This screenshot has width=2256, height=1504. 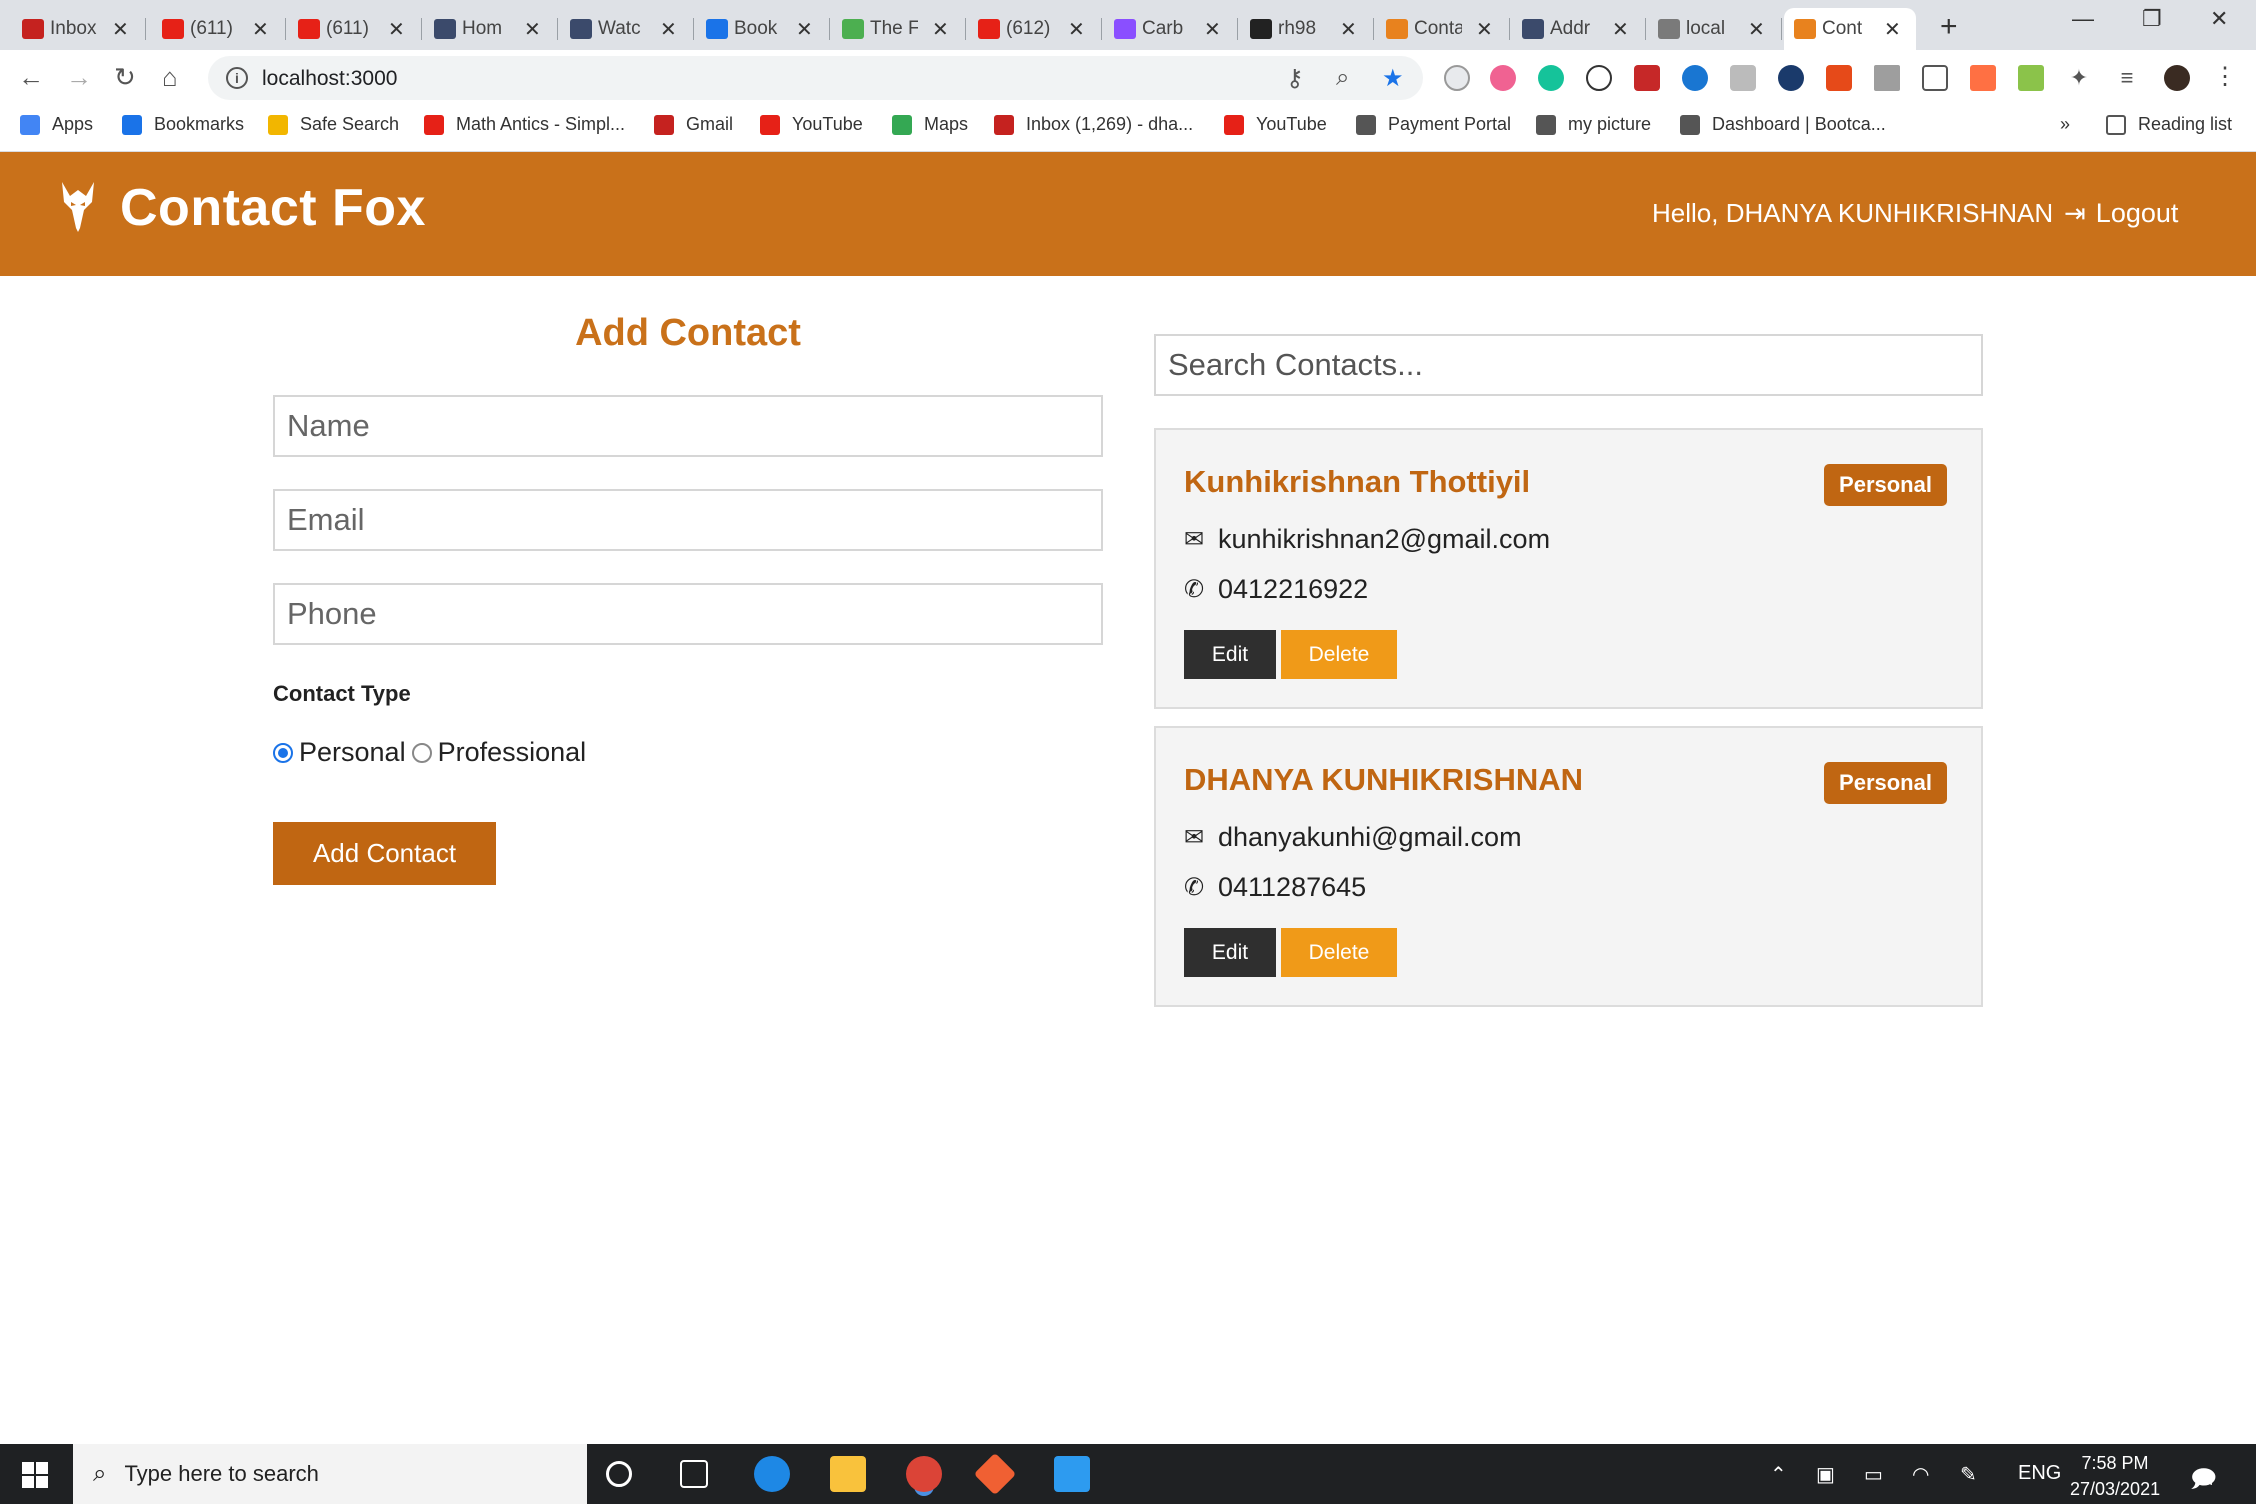 I want to click on email-field, so click(x=688, y=520).